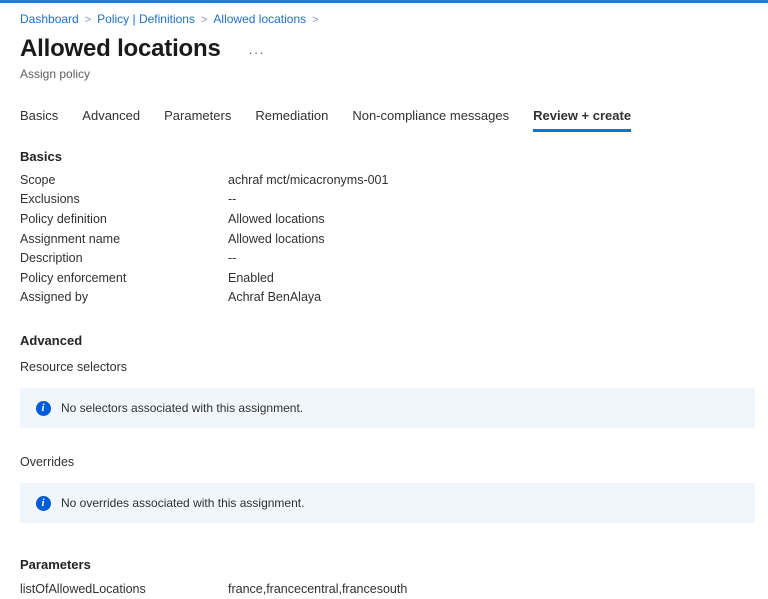  Describe the element at coordinates (197, 120) in the screenshot. I see `tab-parameters: Parameters` at that location.